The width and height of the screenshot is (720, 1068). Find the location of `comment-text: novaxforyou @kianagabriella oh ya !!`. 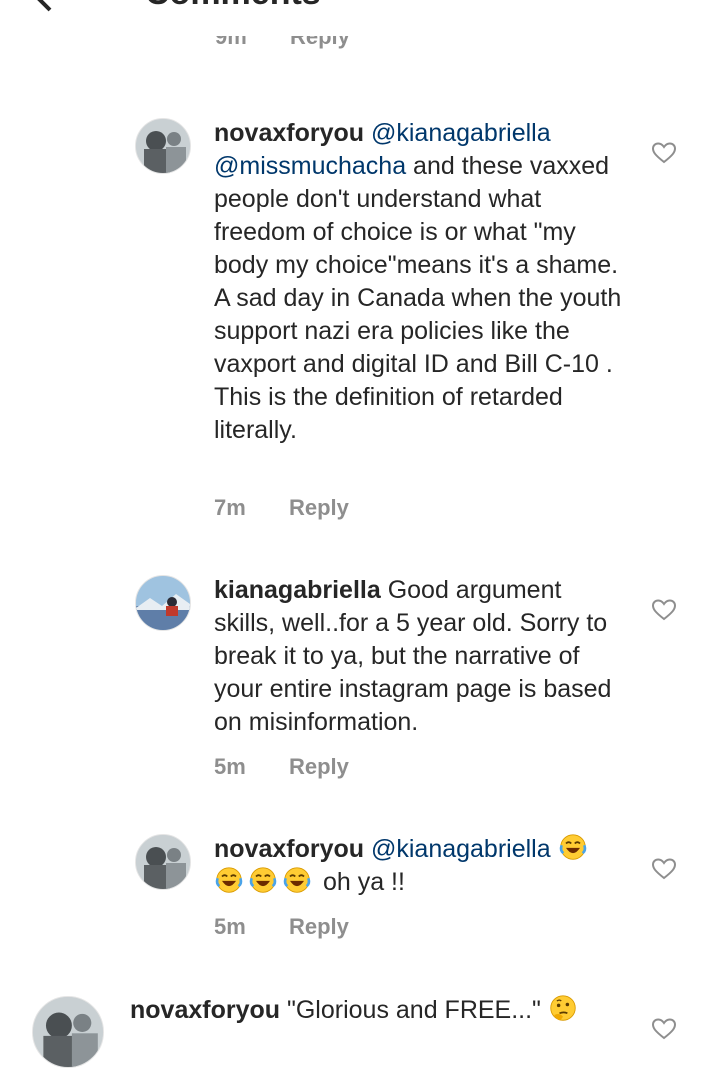

comment-text: novaxforyou @kianagabriella oh ya !! is located at coordinates (421, 866).